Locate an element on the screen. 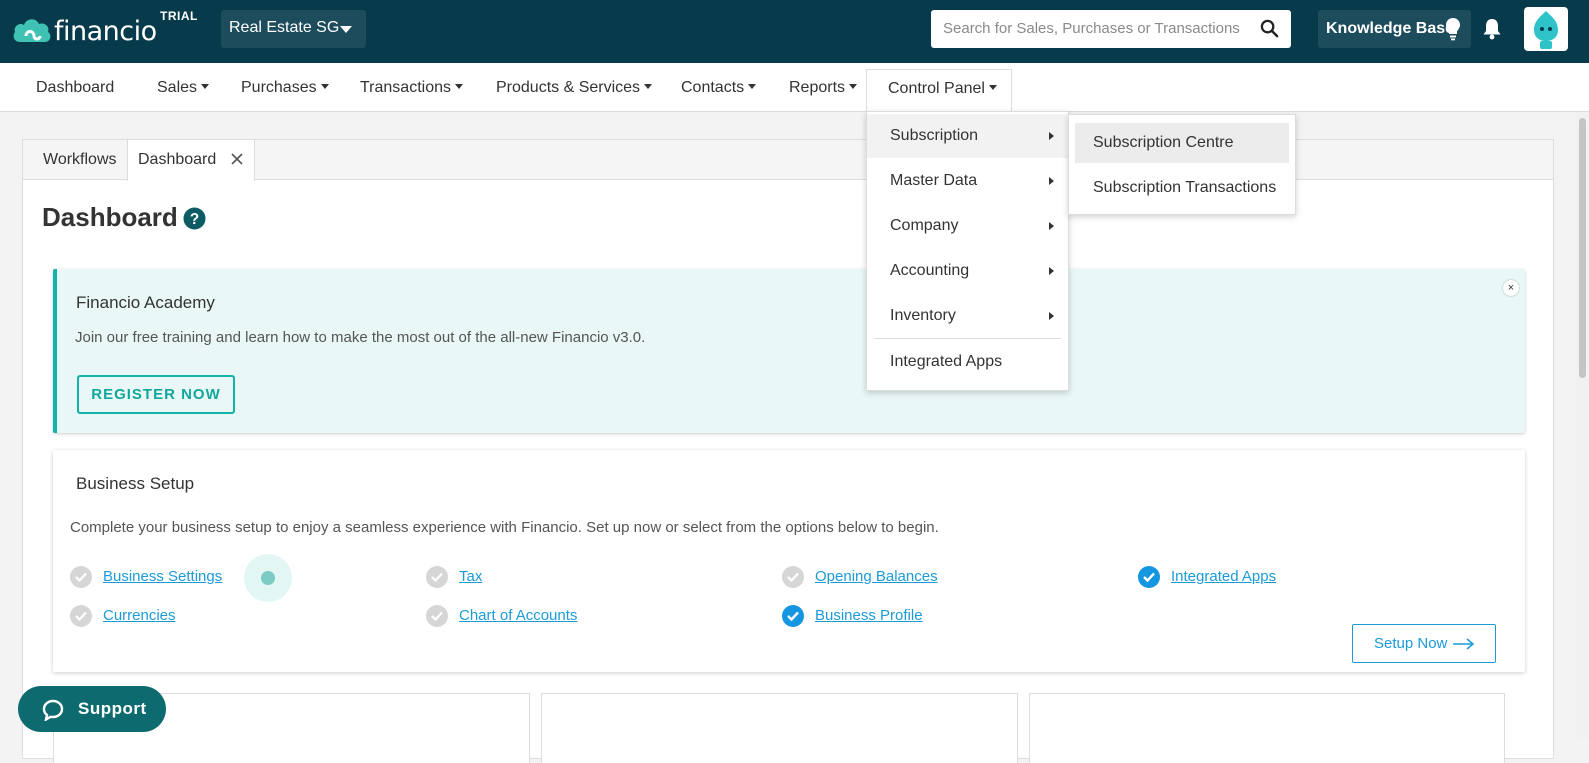 Image resolution: width=1589 pixels, height=763 pixels. chevron-down-icon is located at coordinates (346, 29).